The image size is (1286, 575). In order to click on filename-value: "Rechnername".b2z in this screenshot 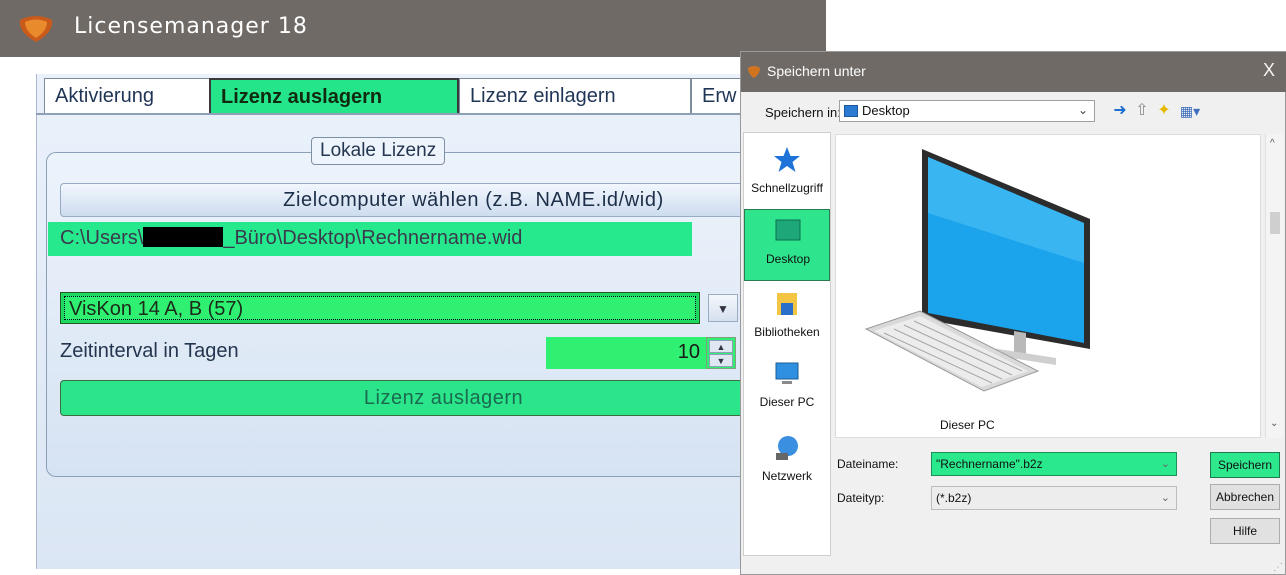, I will do `click(989, 464)`.